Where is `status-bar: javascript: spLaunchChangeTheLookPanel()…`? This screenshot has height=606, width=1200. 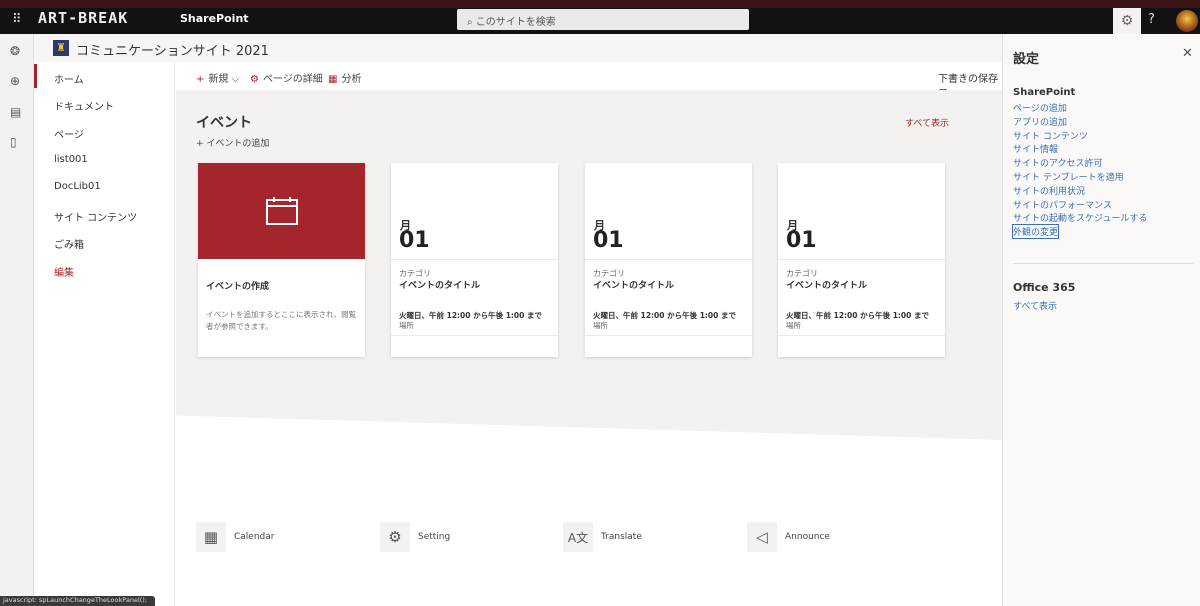
status-bar: javascript: spLaunchChangeTheLookPanel()… is located at coordinates (77, 601).